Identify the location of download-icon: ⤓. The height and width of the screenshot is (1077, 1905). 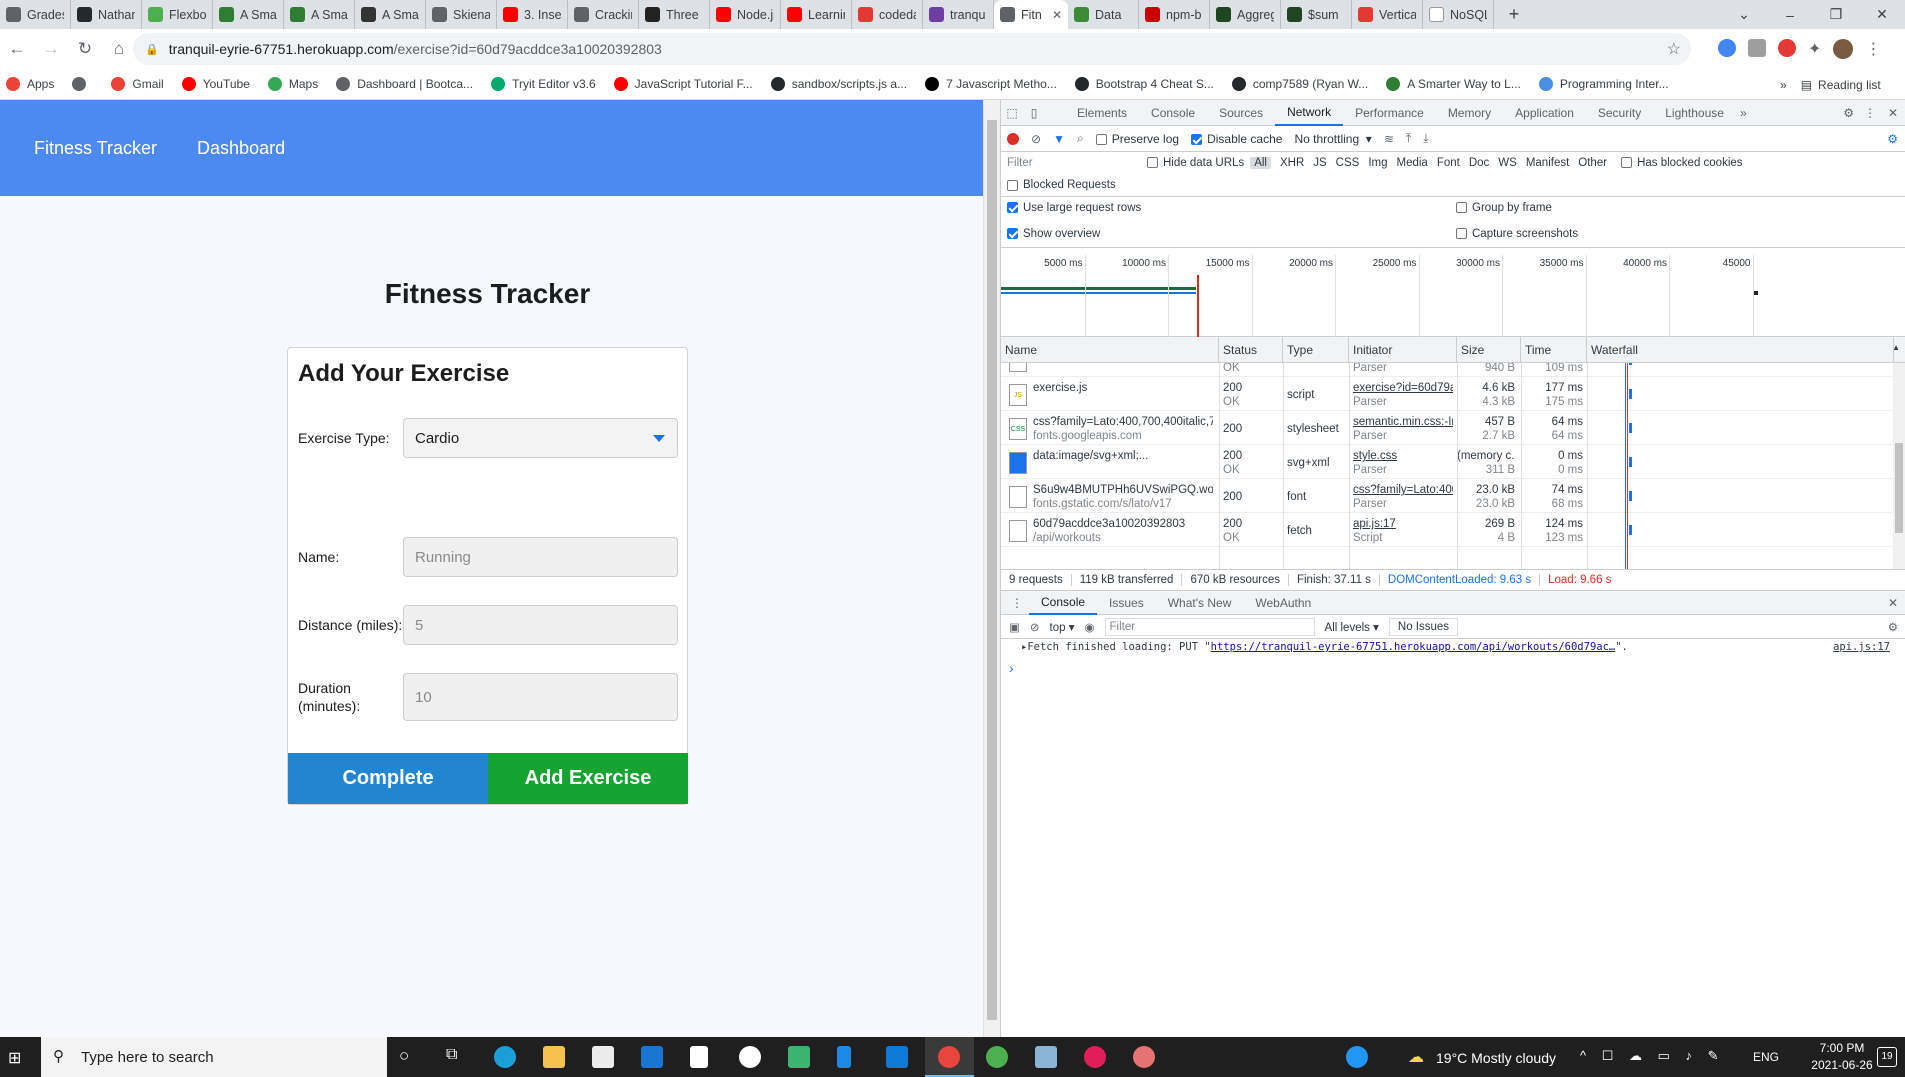
(1425, 138).